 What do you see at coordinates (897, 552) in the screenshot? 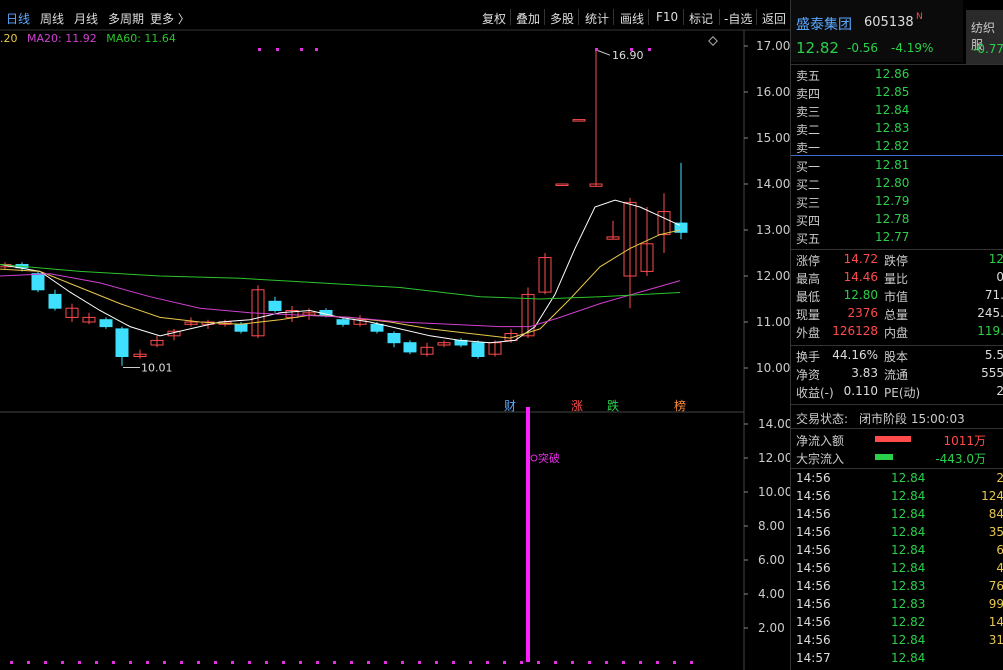
I see `tick-row: 14:56 12.84 6` at bounding box center [897, 552].